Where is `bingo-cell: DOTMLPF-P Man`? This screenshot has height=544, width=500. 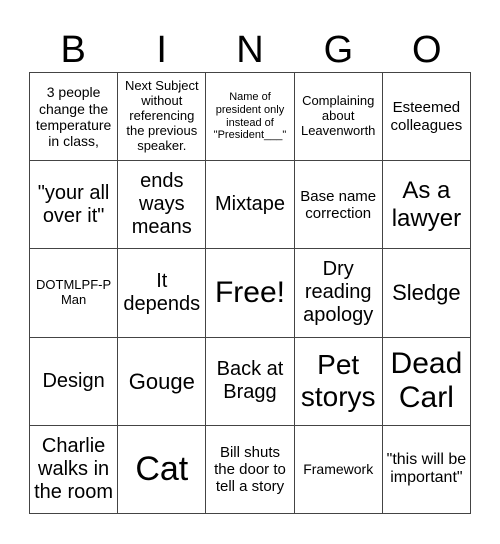 bingo-cell: DOTMLPF-P Man is located at coordinates (74, 293).